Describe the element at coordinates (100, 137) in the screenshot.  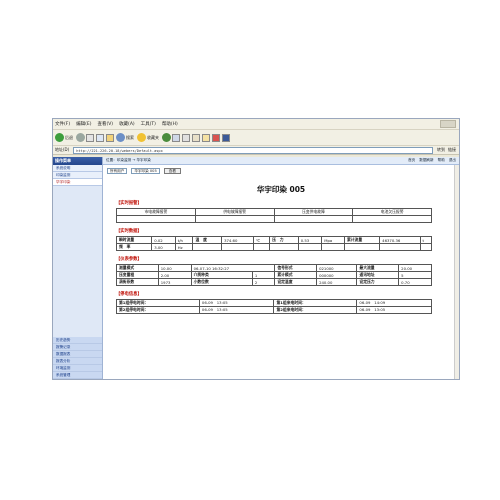
I see `refresh-icon` at that location.